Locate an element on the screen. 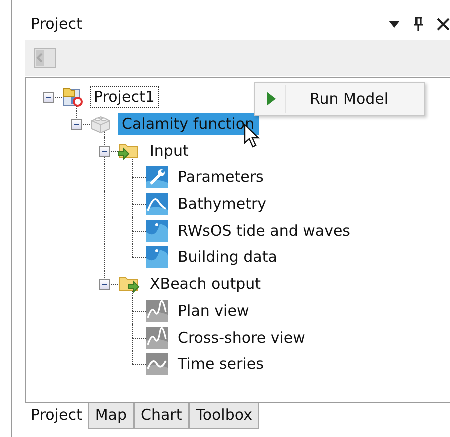  dropdown-icon is located at coordinates (394, 24).